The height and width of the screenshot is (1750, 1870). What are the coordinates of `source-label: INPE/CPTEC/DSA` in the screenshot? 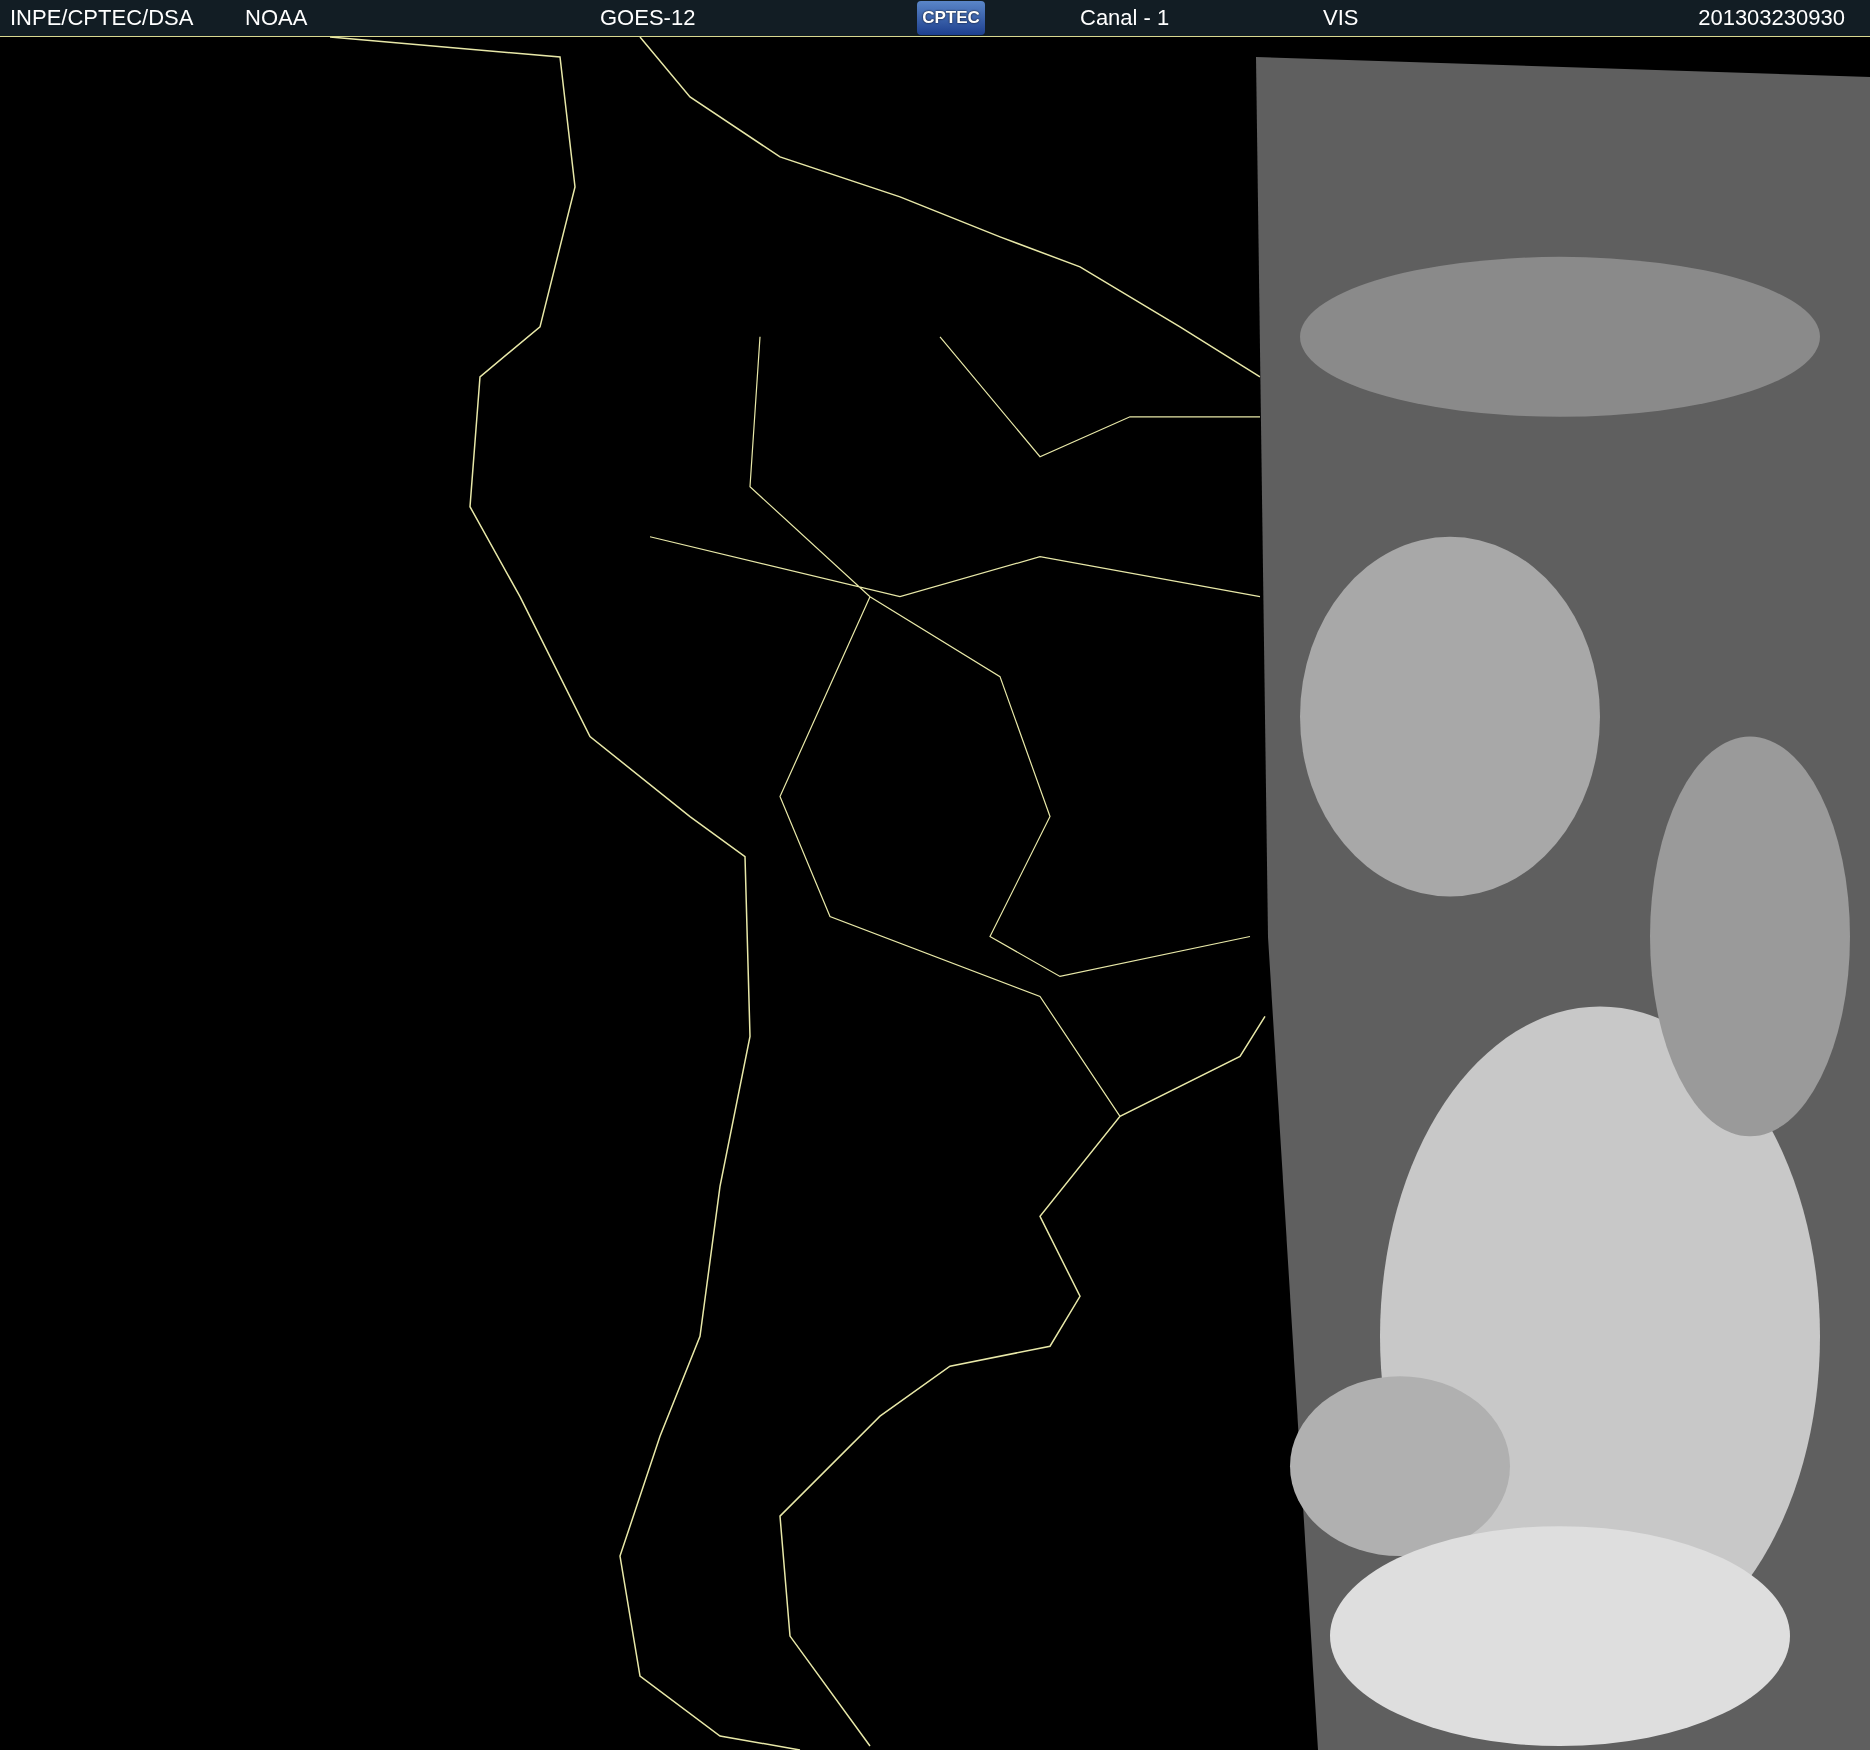 It's located at (102, 18).